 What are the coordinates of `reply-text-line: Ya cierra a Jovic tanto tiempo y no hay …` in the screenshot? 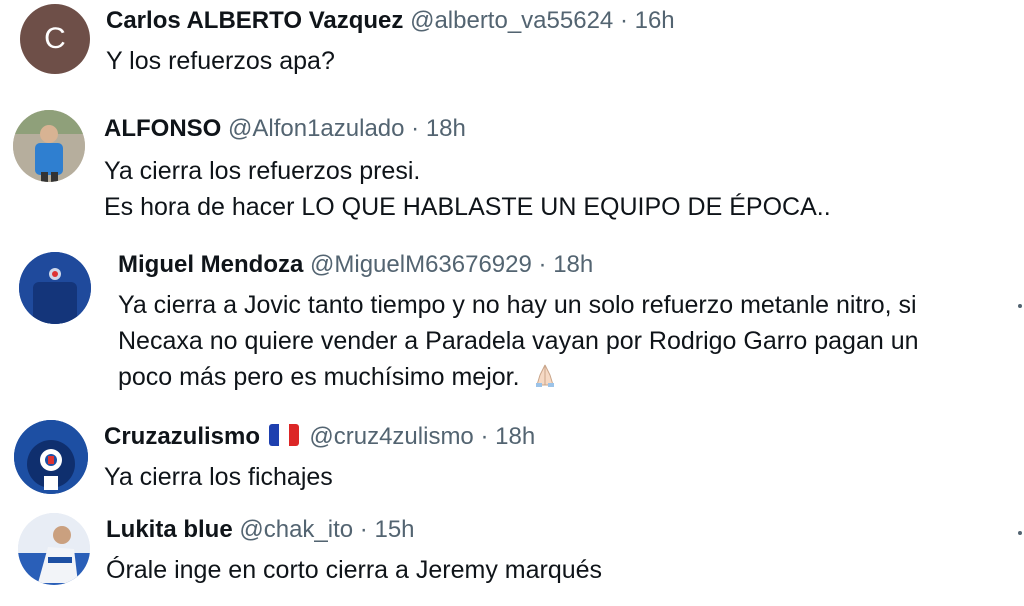 It's located at (517, 305).